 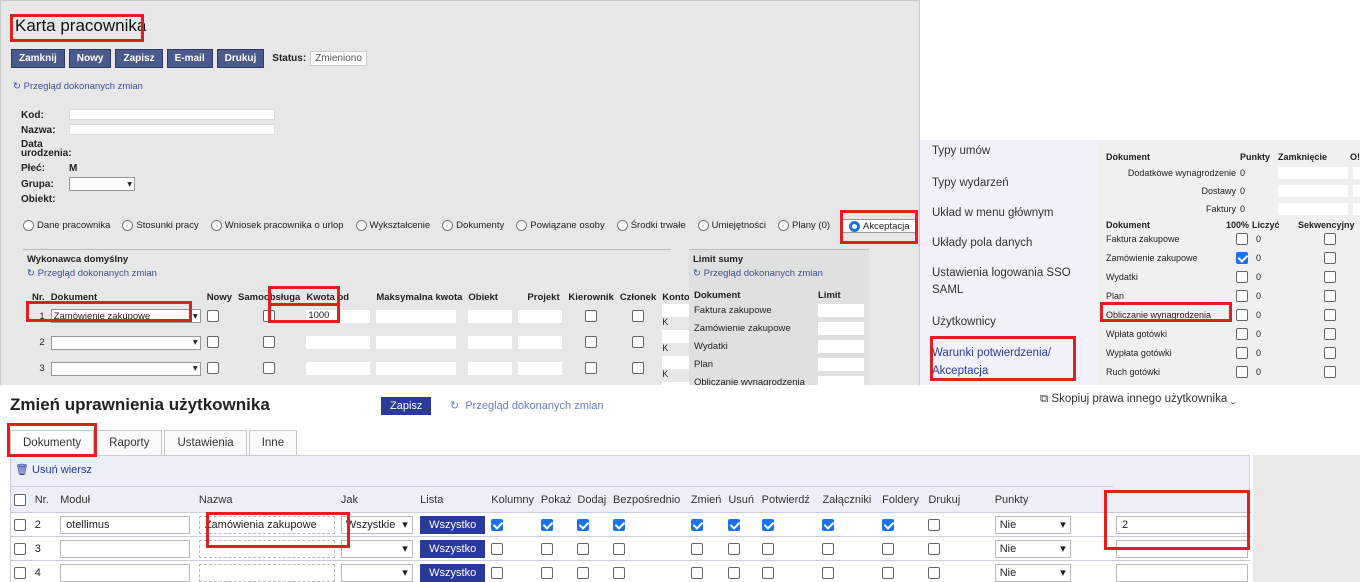 I want to click on menu-item-approval: Akceptacja, so click(x=1012, y=371).